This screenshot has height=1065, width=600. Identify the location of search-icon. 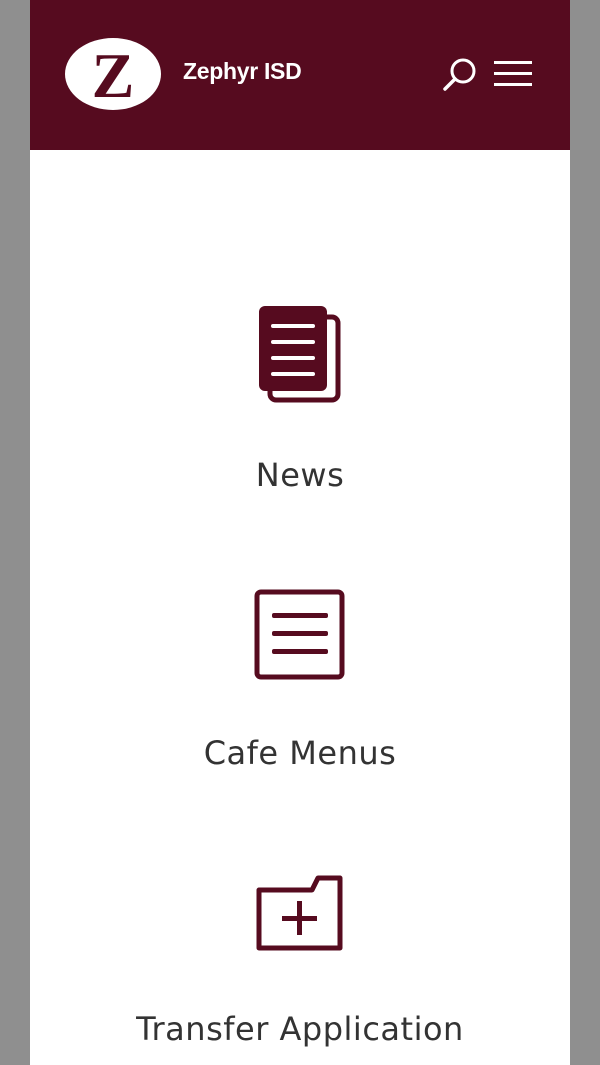
(459, 74).